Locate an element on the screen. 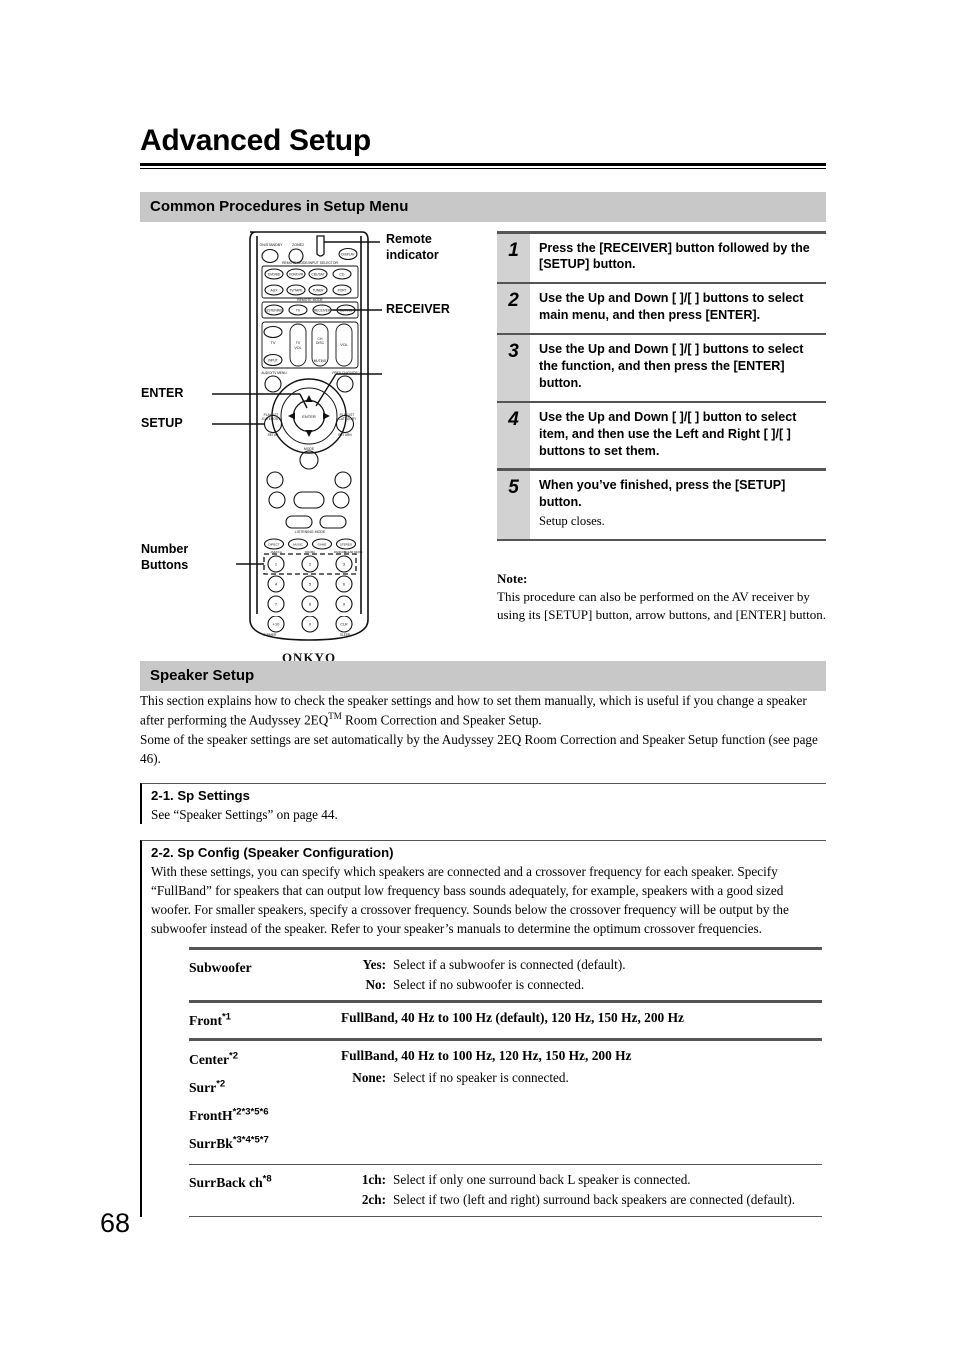 The width and height of the screenshot is (954, 1351). svg-text: MUTING is located at coordinates (320, 361).